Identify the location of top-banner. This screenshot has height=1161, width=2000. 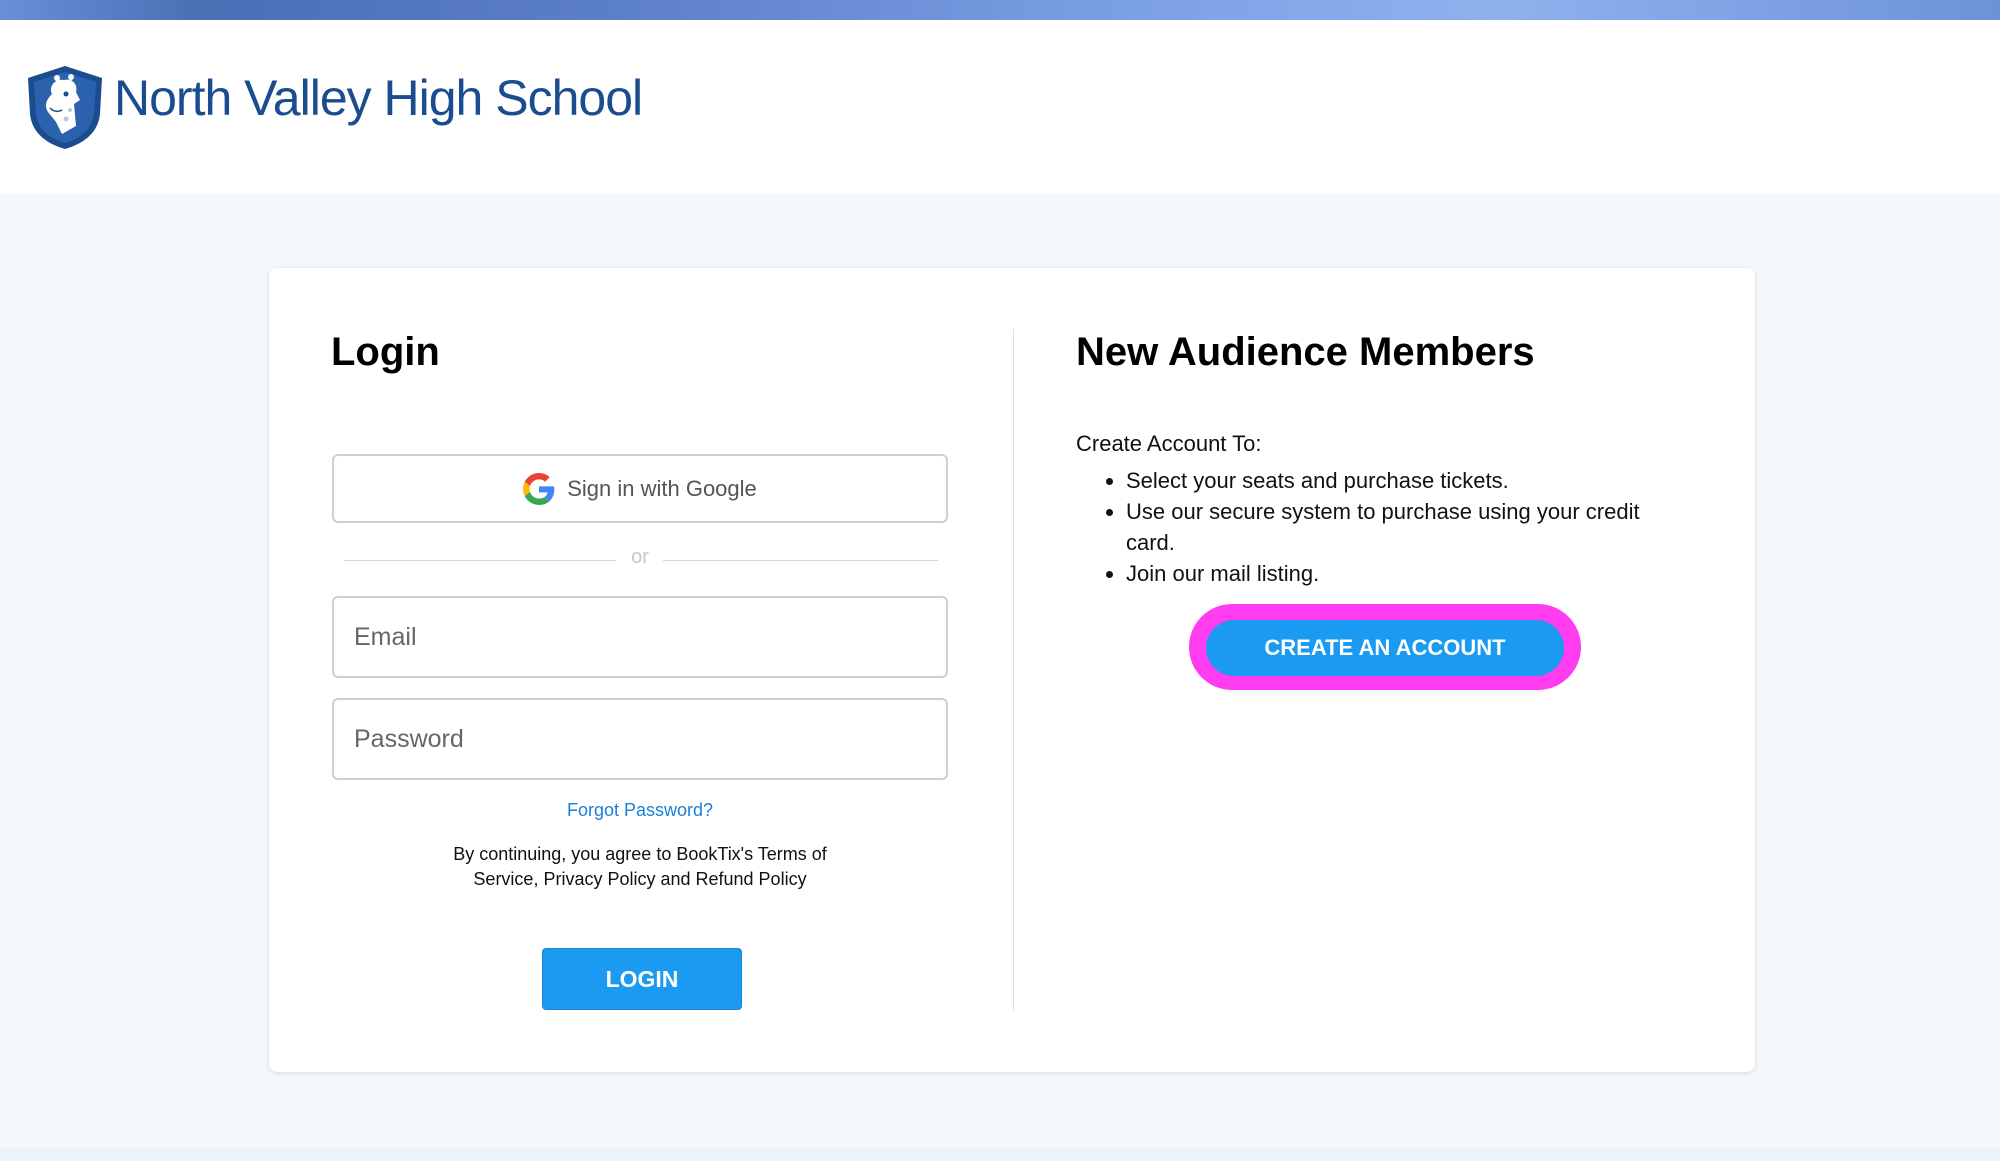
(1000, 10).